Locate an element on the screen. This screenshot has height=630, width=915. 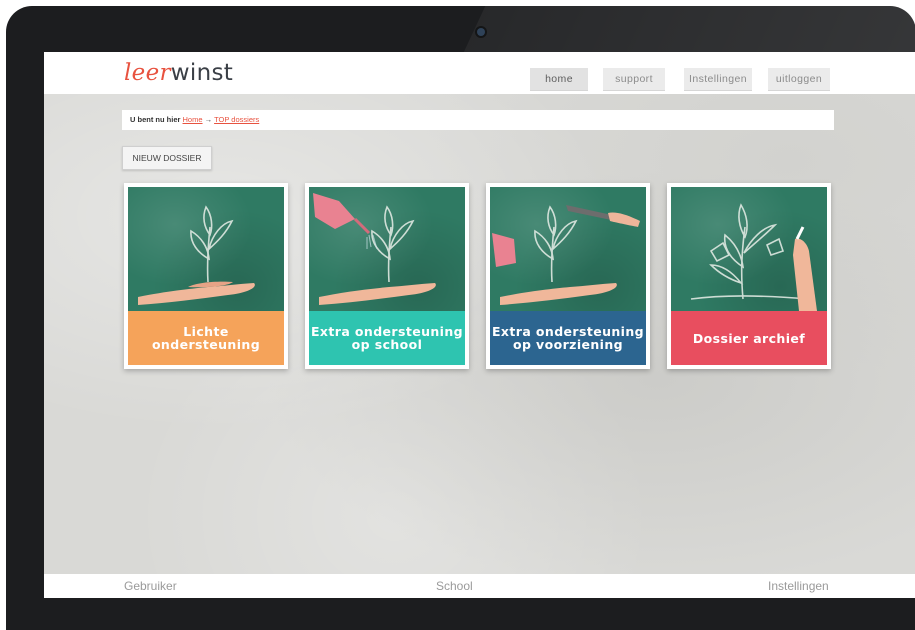
tile-label-line1: Lichte ondersteuning is located at coordinates (206, 338).